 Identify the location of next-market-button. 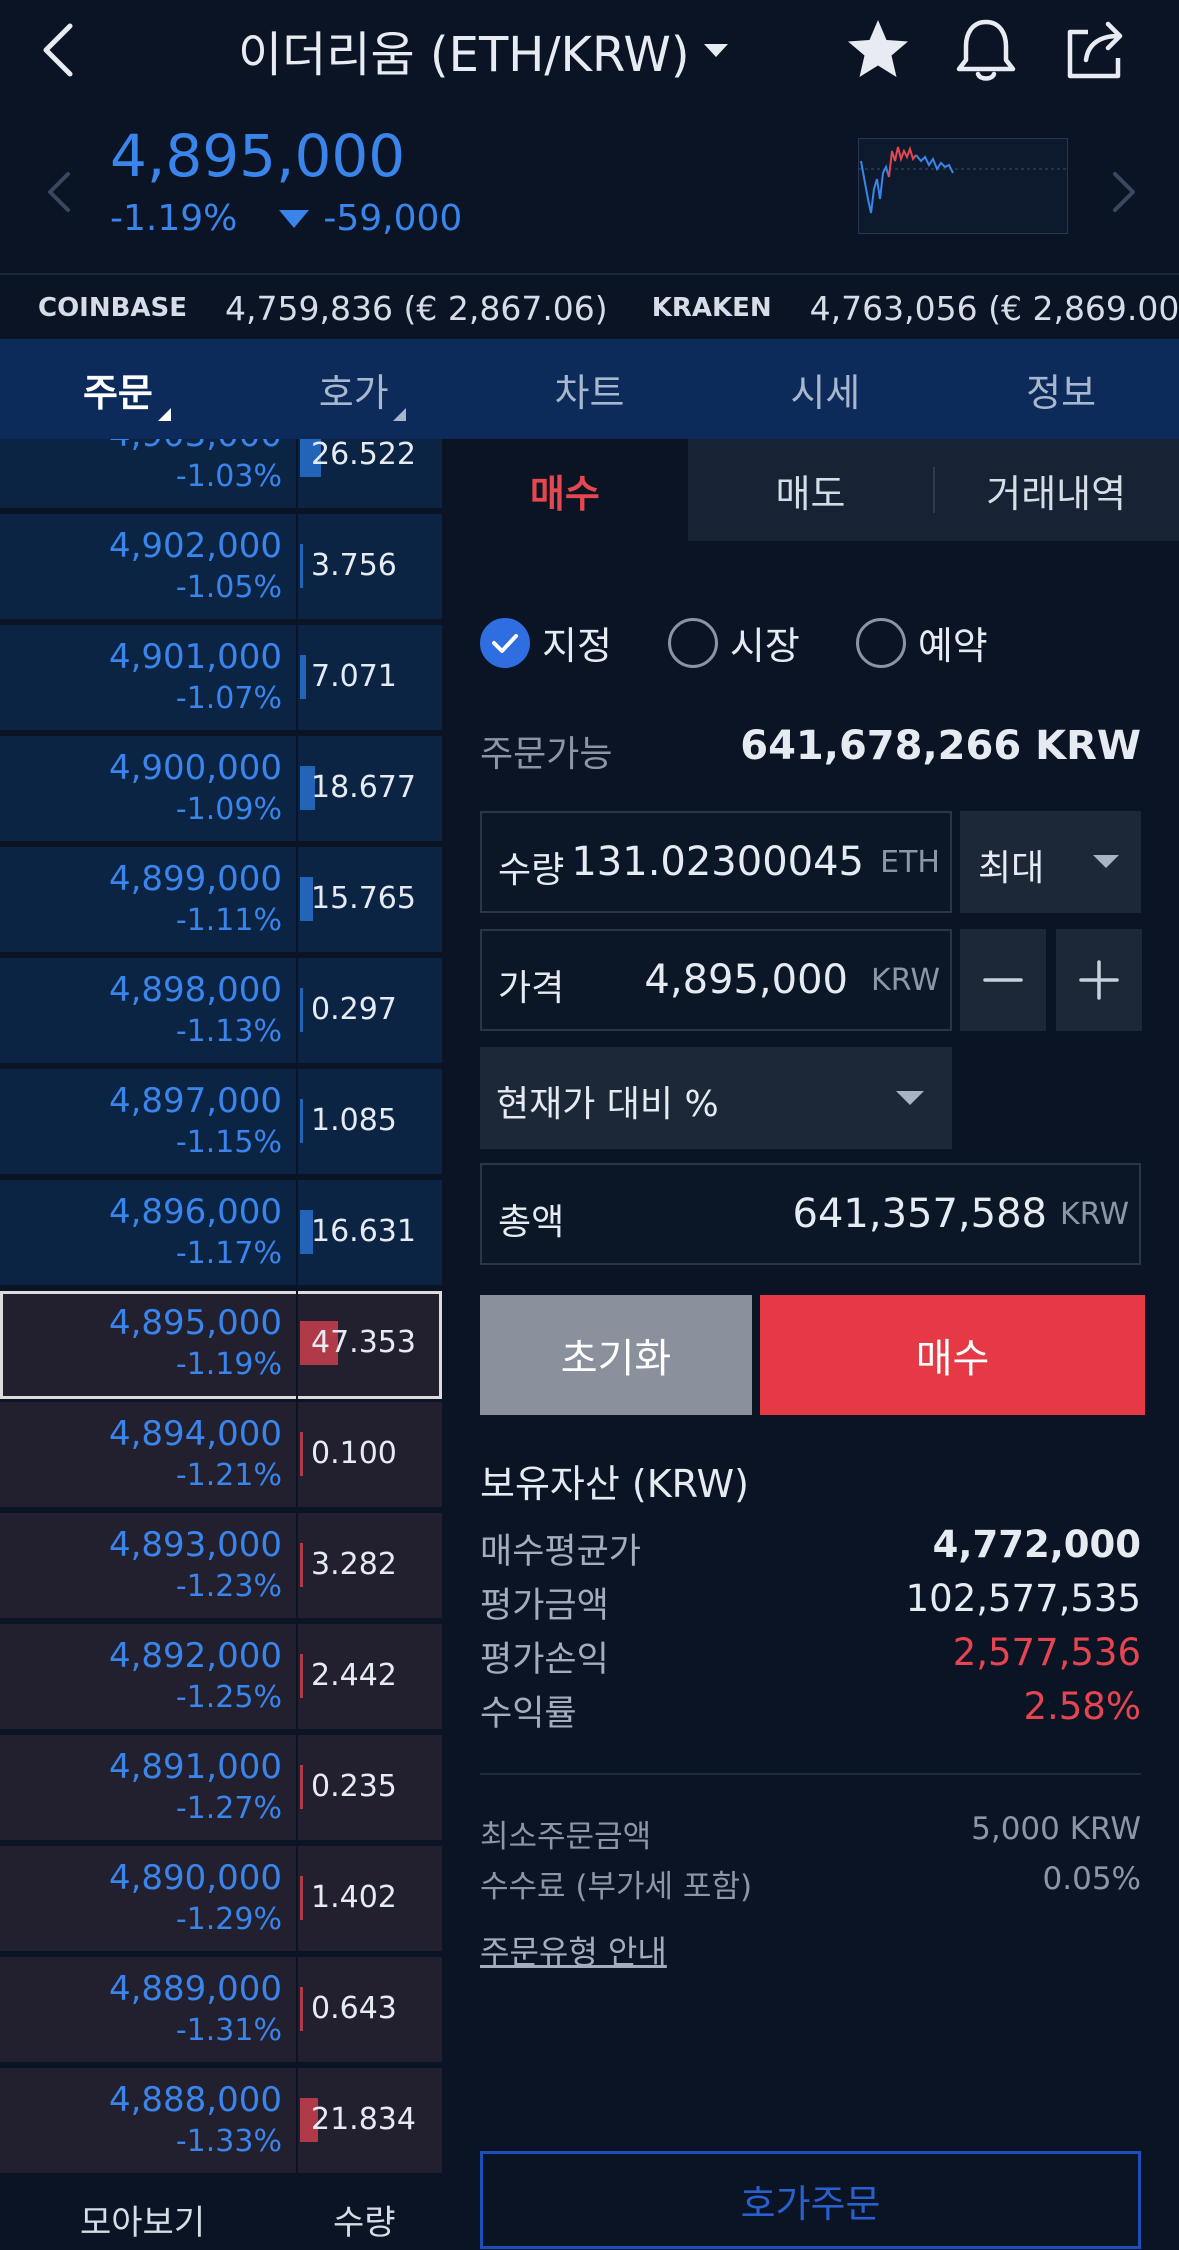
(1125, 192).